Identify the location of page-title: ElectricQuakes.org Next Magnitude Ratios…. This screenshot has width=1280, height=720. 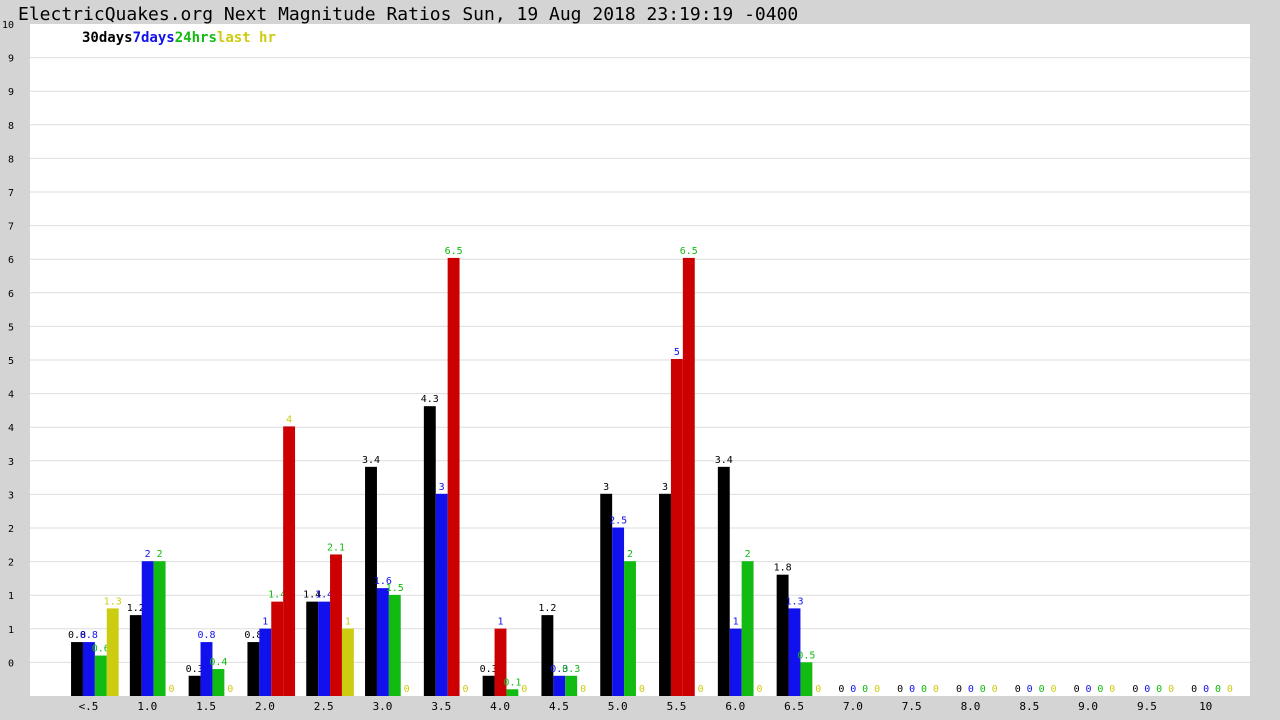
(408, 14).